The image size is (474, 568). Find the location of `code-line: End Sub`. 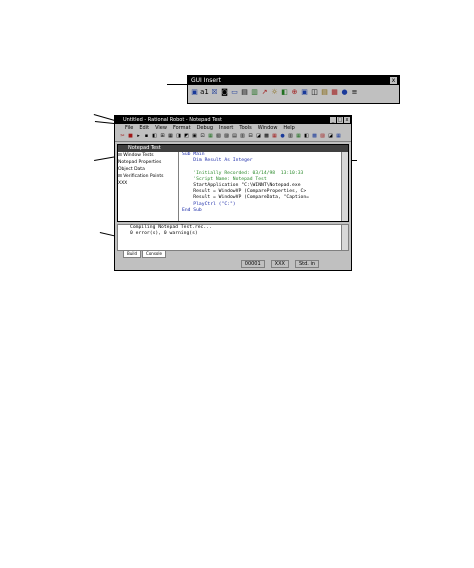

code-line: End Sub is located at coordinates (192, 210).